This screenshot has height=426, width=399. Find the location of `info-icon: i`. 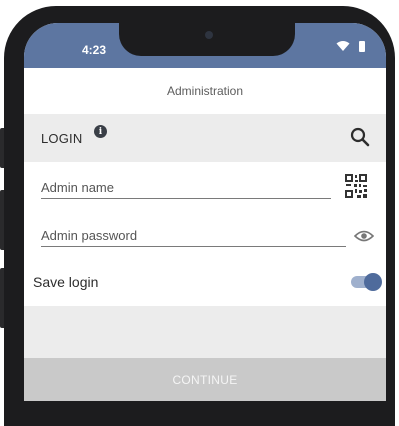

info-icon: i is located at coordinates (100, 131).